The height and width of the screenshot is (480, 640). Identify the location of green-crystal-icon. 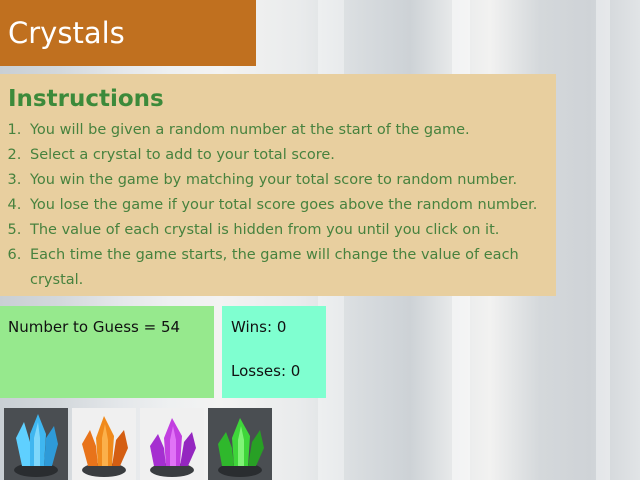
(241, 447).